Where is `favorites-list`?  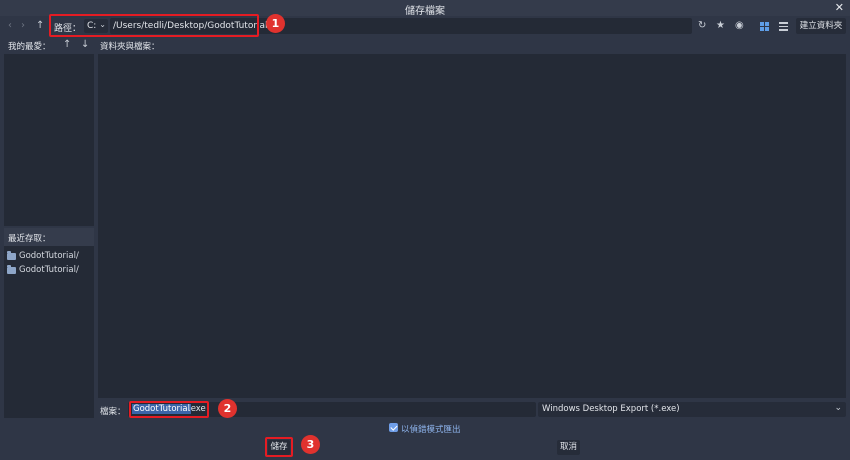
favorites-list is located at coordinates (49, 140).